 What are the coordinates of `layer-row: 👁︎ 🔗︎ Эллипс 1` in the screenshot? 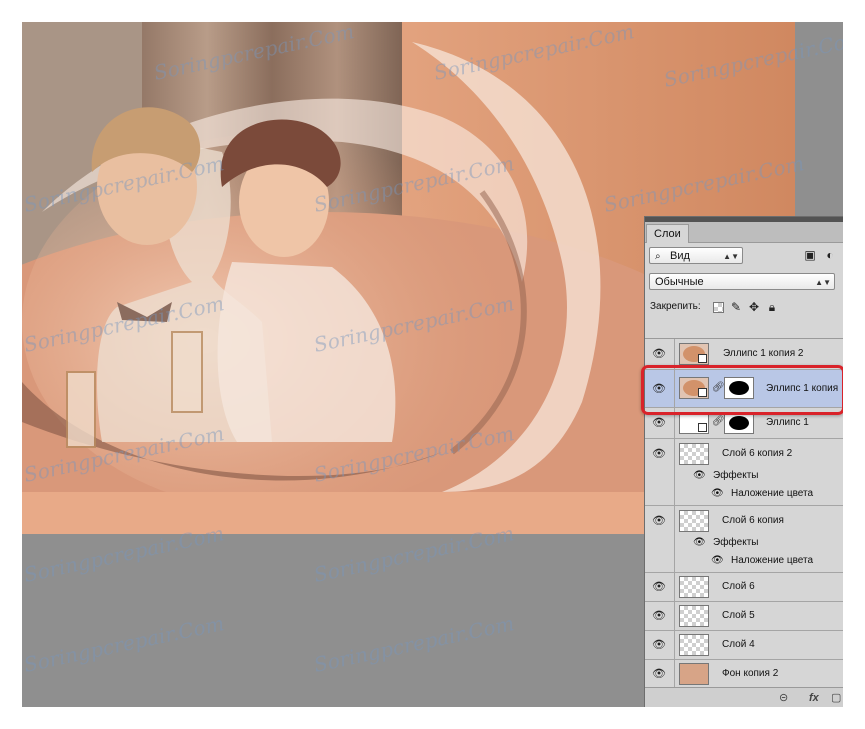 It's located at (744, 423).